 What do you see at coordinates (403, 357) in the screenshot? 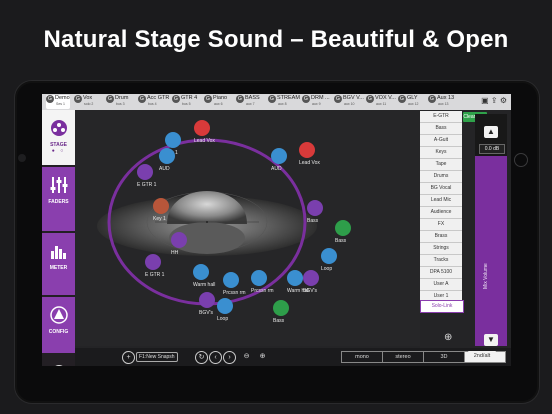
I see `mode-stereo: stereo` at bounding box center [403, 357].